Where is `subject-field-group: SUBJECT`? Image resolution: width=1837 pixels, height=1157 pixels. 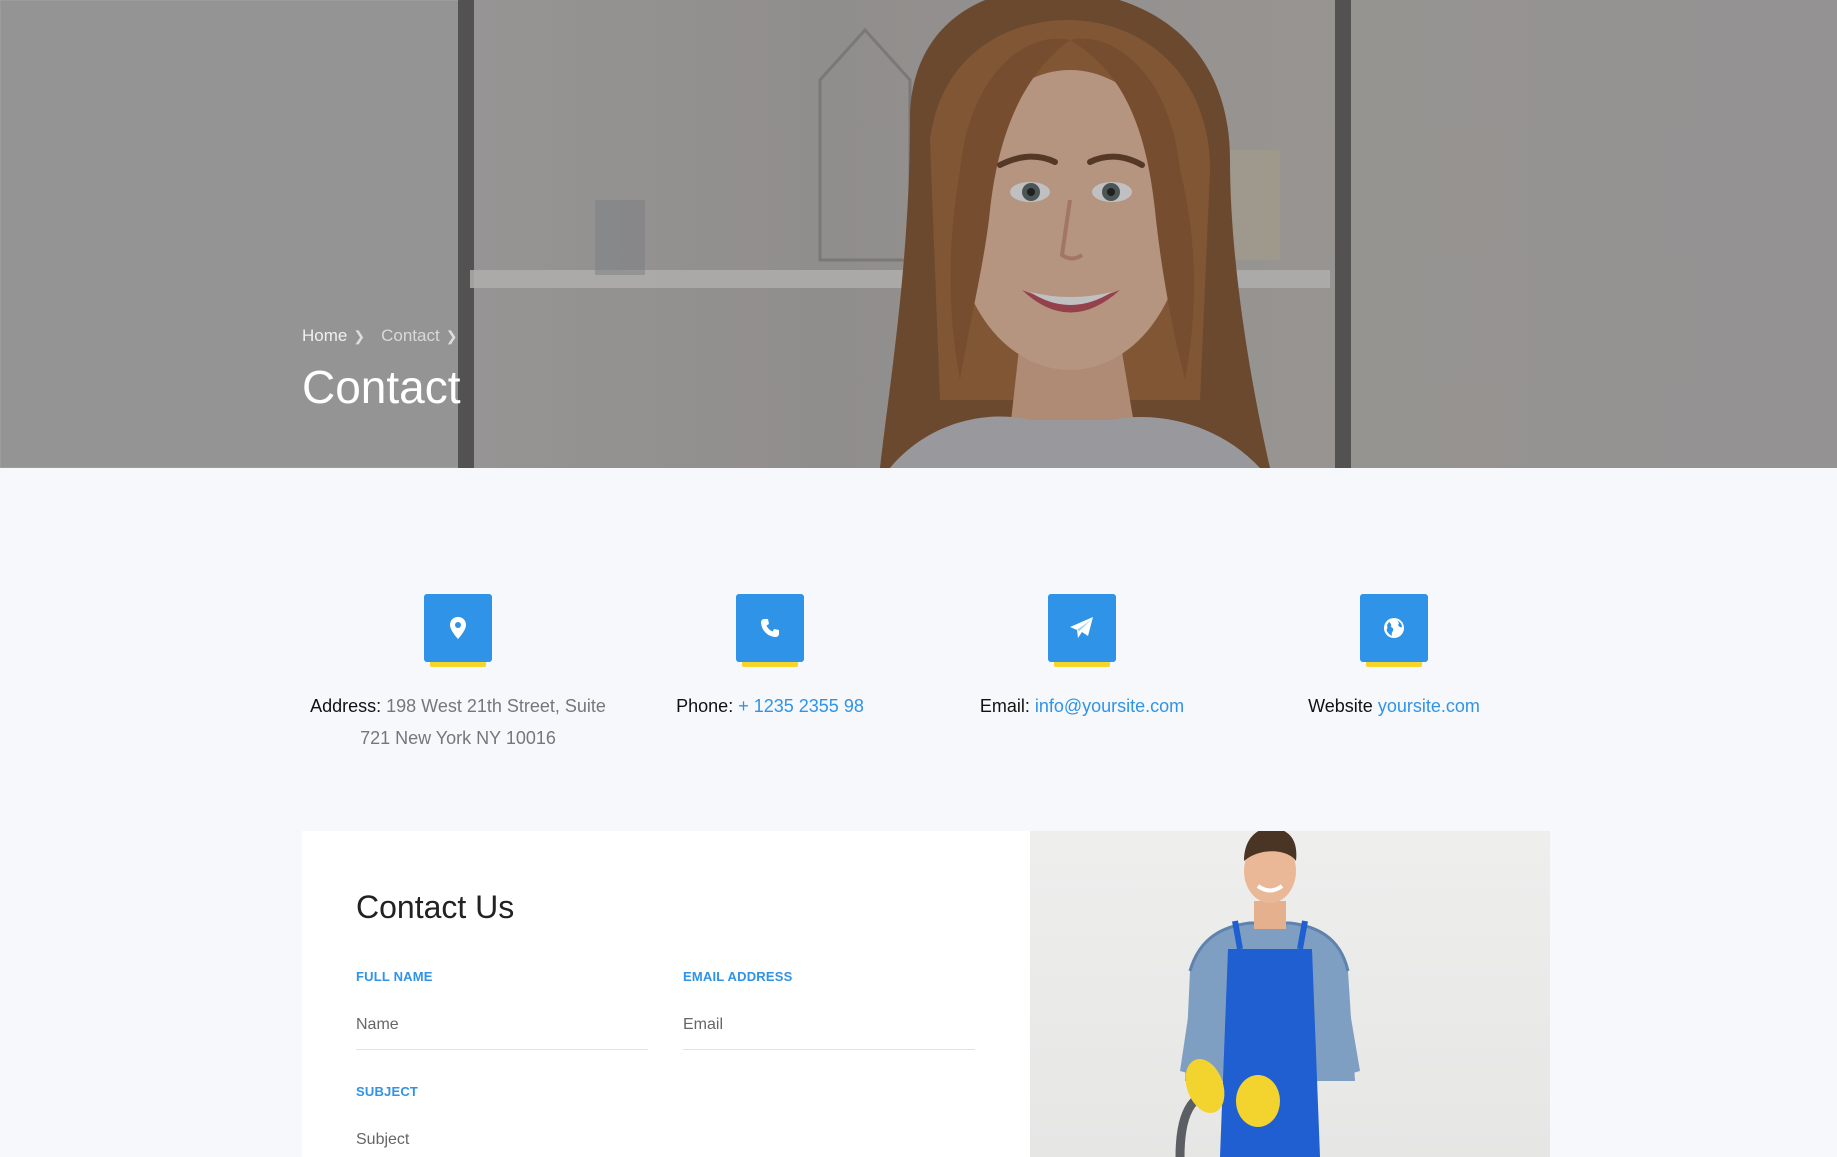 subject-field-group: SUBJECT is located at coordinates (666, 1120).